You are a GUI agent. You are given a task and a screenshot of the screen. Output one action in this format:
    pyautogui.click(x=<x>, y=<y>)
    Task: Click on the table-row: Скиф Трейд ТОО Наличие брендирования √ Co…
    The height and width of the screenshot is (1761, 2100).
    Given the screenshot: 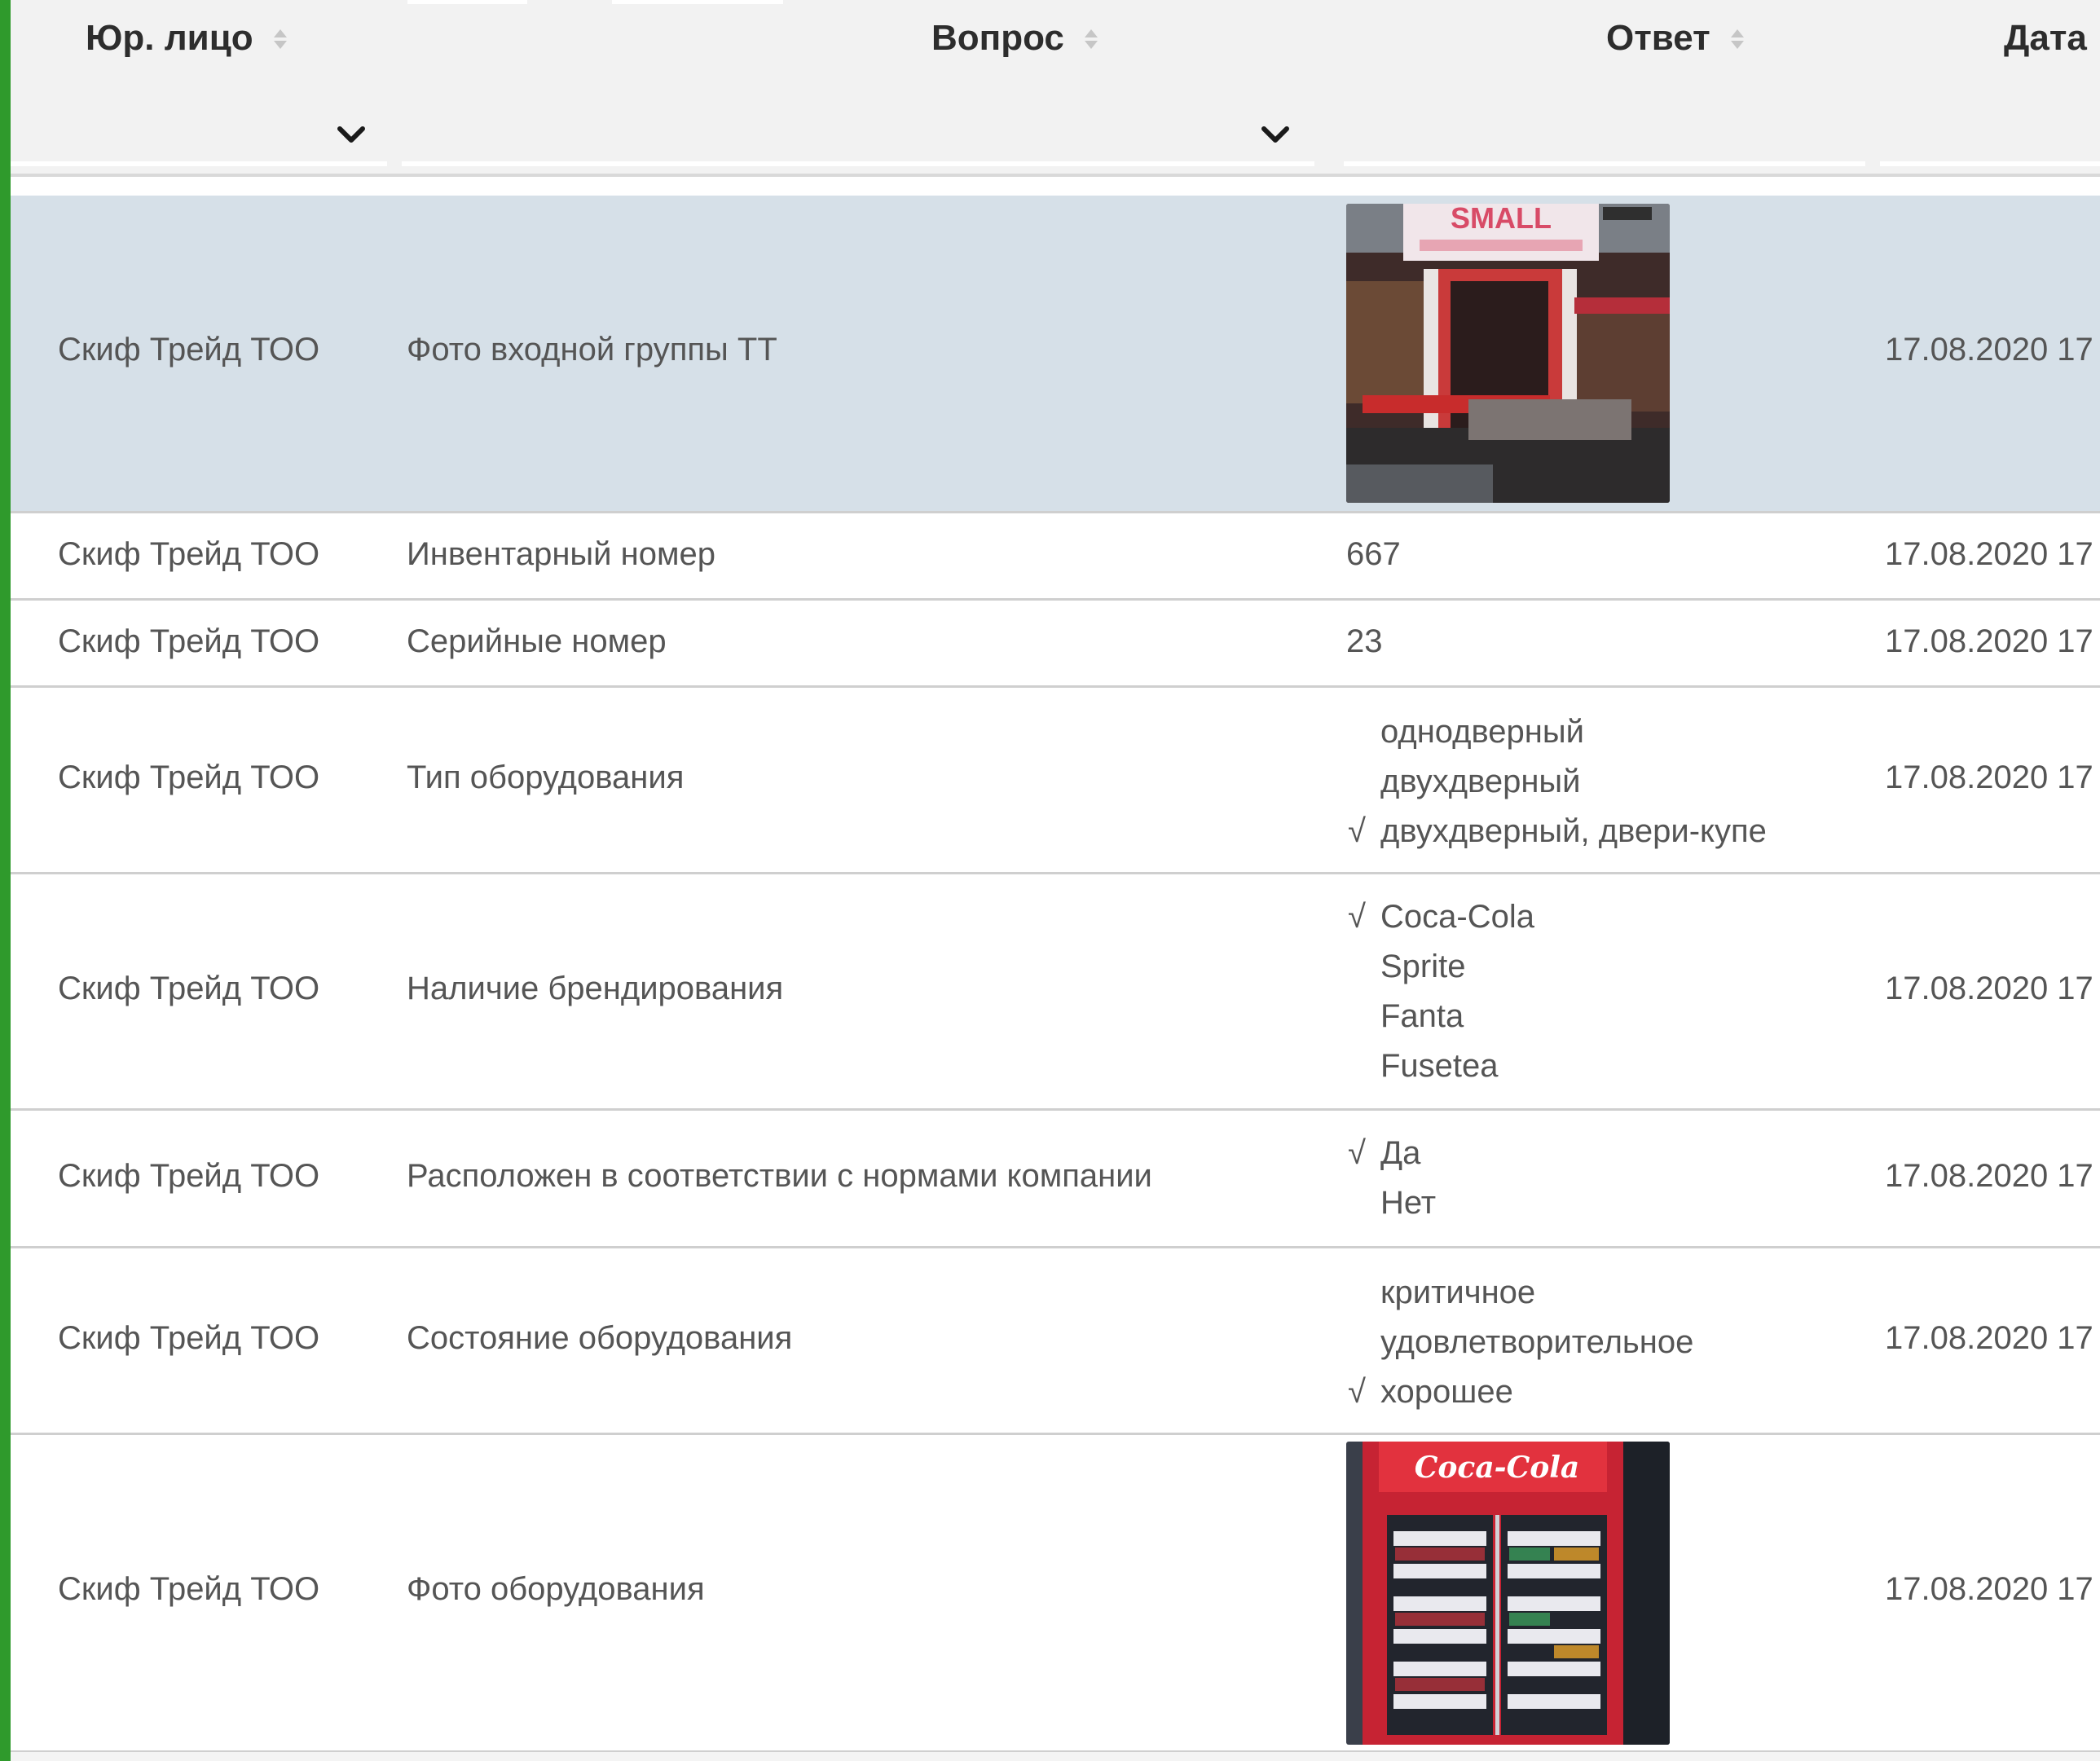 What is the action you would take?
    pyautogui.click(x=1055, y=992)
    